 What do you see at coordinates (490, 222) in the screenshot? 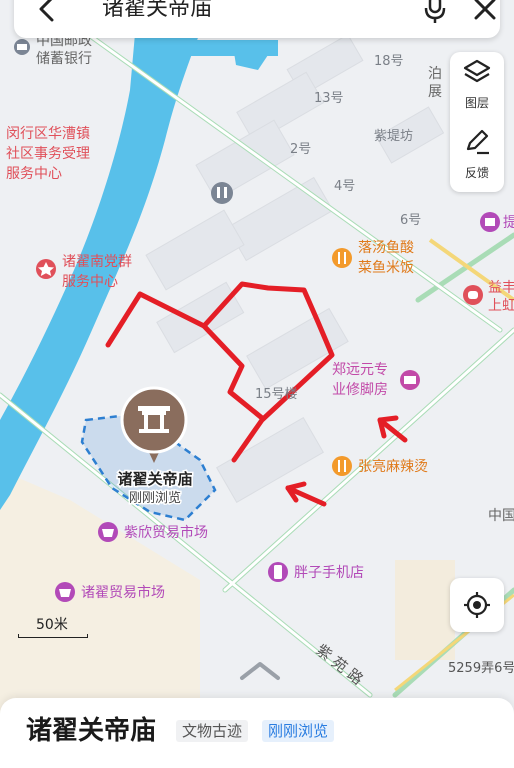
I see `shop-icon` at bounding box center [490, 222].